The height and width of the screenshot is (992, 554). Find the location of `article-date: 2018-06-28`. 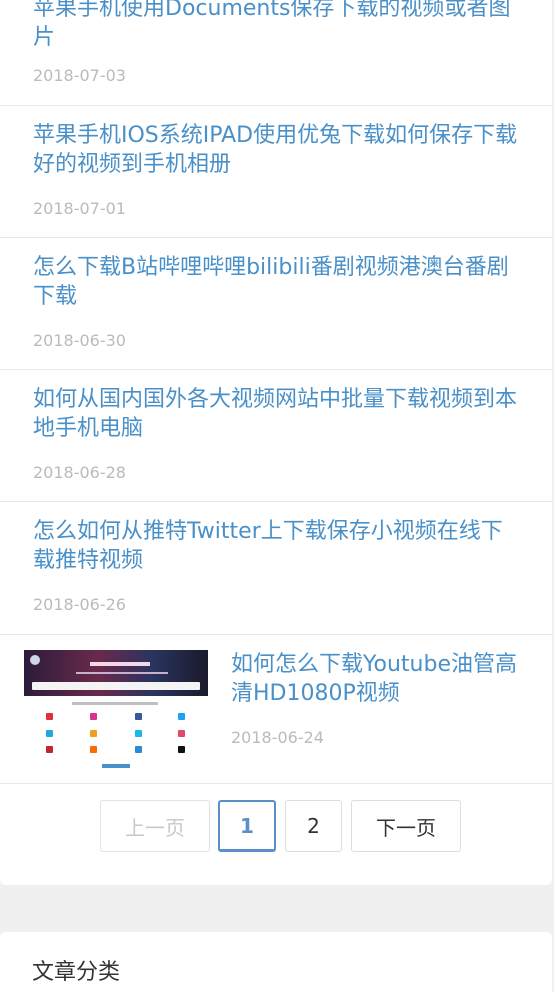

article-date: 2018-06-28 is located at coordinates (79, 472).